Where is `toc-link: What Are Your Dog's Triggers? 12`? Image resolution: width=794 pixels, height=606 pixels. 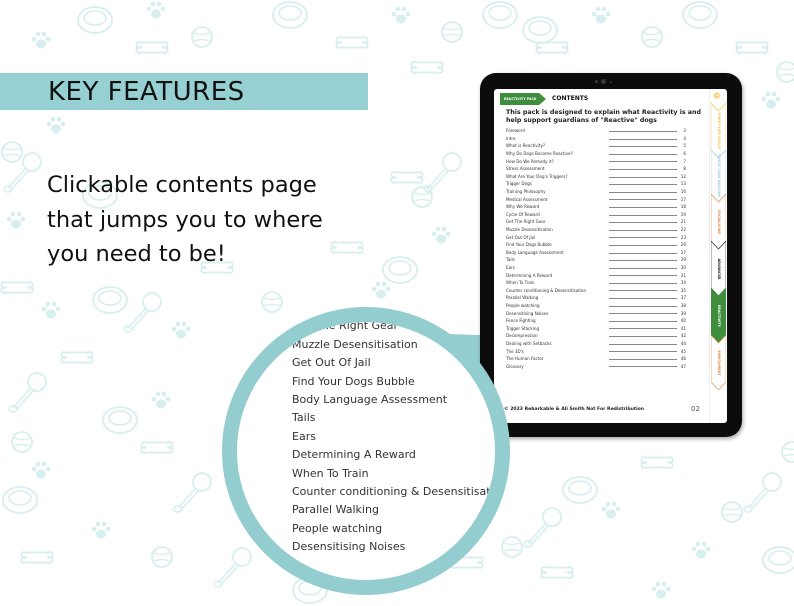
toc-link: What Are Your Dog's Triggers? 12 is located at coordinates (596, 177).